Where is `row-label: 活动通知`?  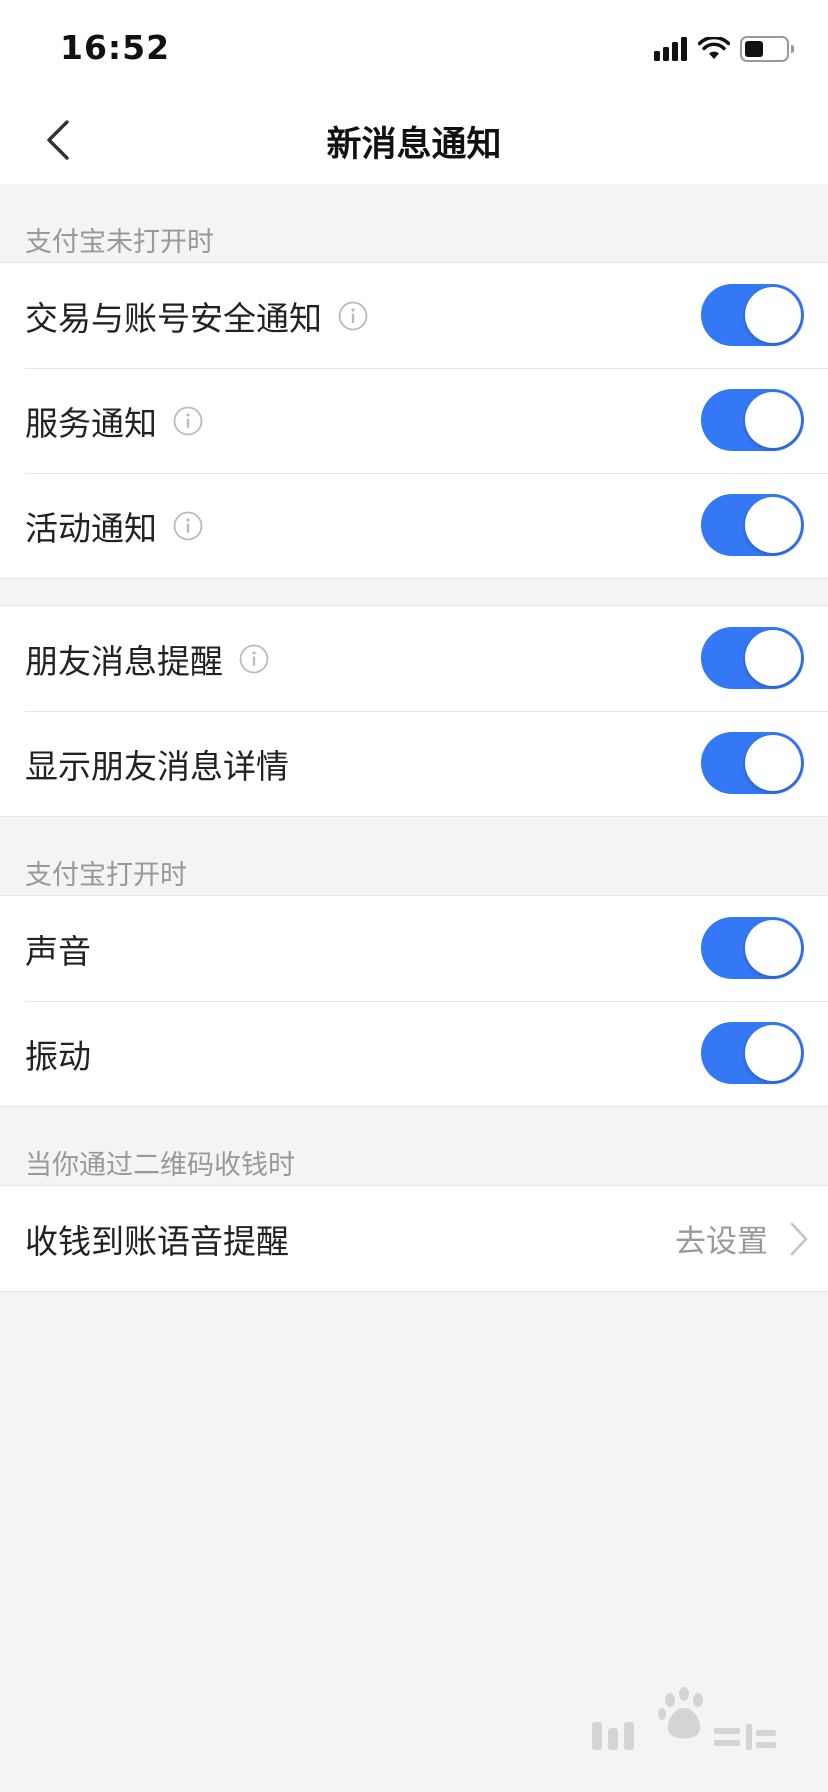
row-label: 活动通知 is located at coordinates (91, 528).